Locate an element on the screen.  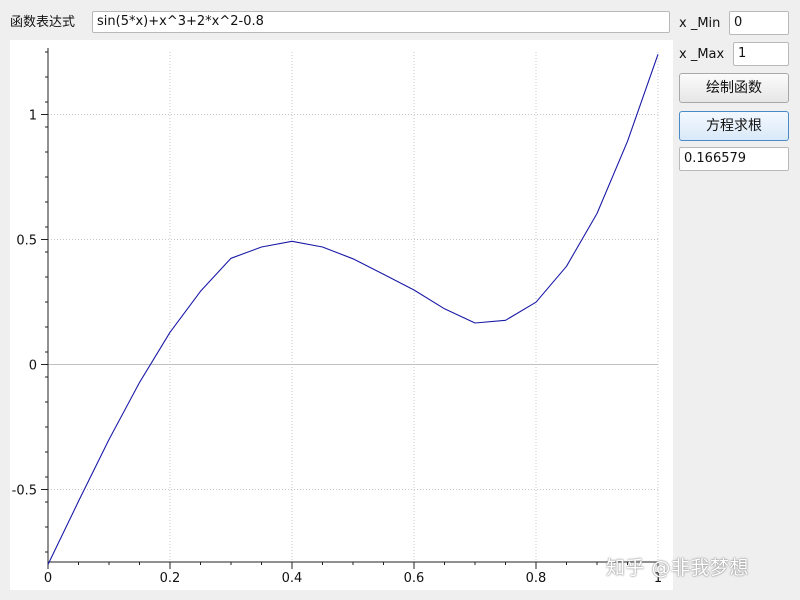
watermark: 知乎 @非我梦想 is located at coordinates (678, 568).